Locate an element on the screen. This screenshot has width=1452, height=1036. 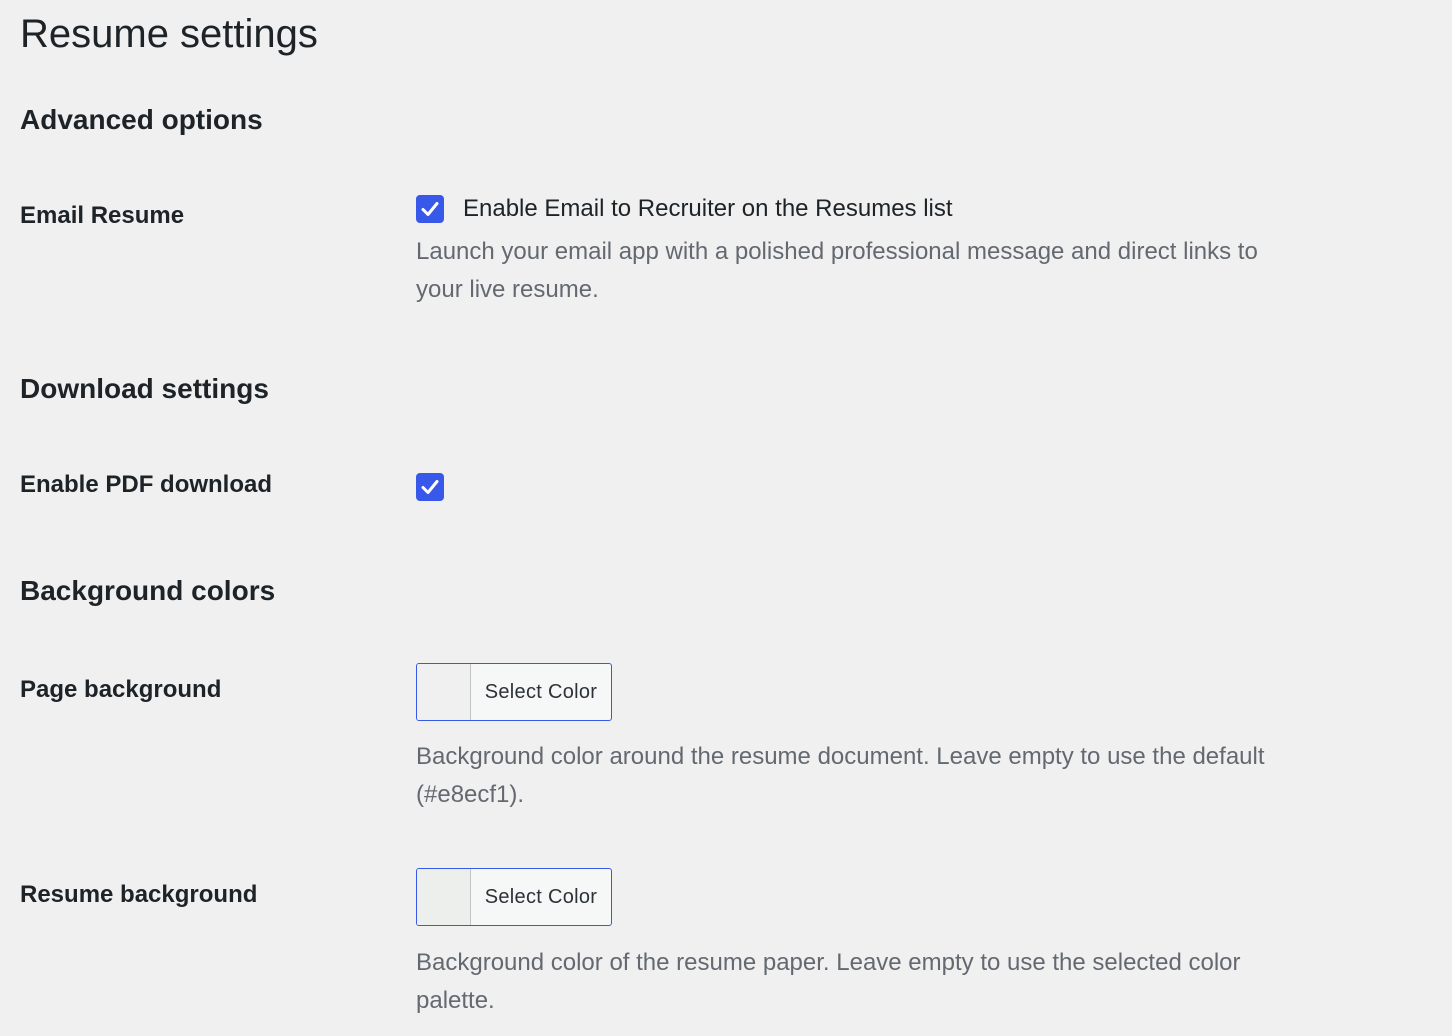
pdf-download-label: Enable PDF download is located at coordinates (146, 484).